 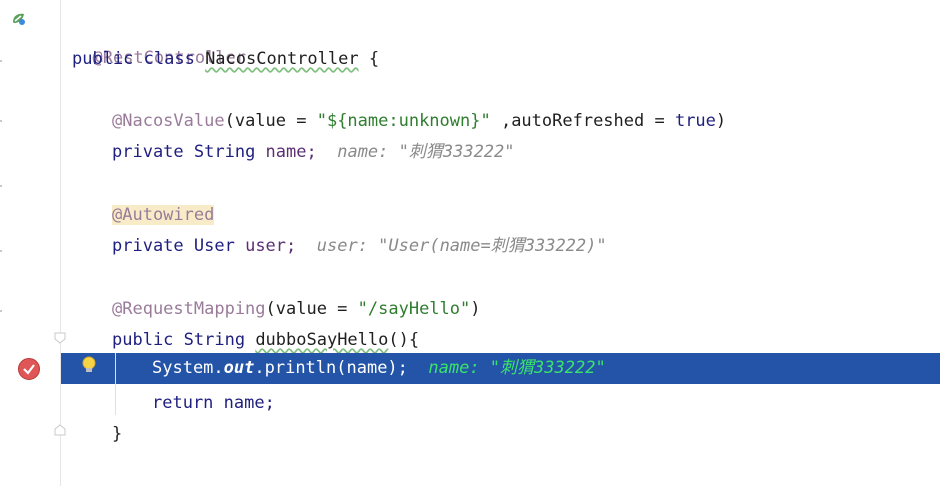 I want to click on annotation-autowired: @Autowired, so click(x=163, y=215).